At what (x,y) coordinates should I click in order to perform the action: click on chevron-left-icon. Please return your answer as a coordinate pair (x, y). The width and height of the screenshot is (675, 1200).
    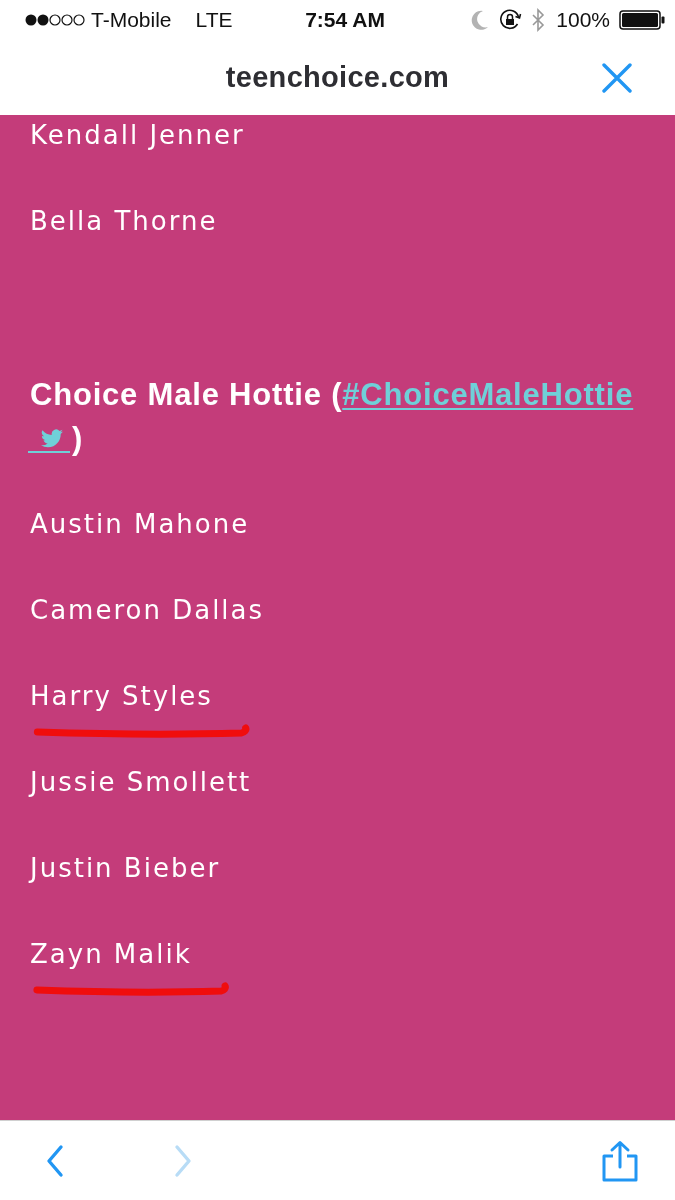
    Looking at the image, I should click on (55, 1160).